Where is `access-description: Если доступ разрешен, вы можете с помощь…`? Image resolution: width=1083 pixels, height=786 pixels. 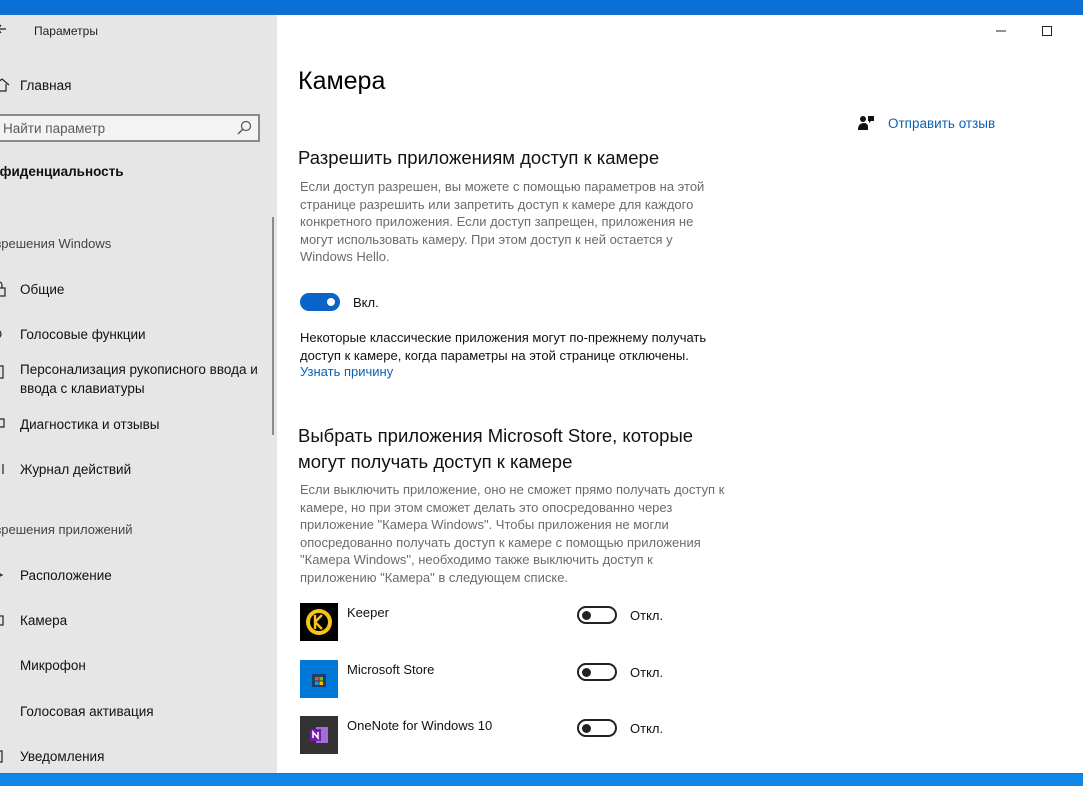 access-description: Если доступ разрешен, вы можете с помощь… is located at coordinates (502, 221).